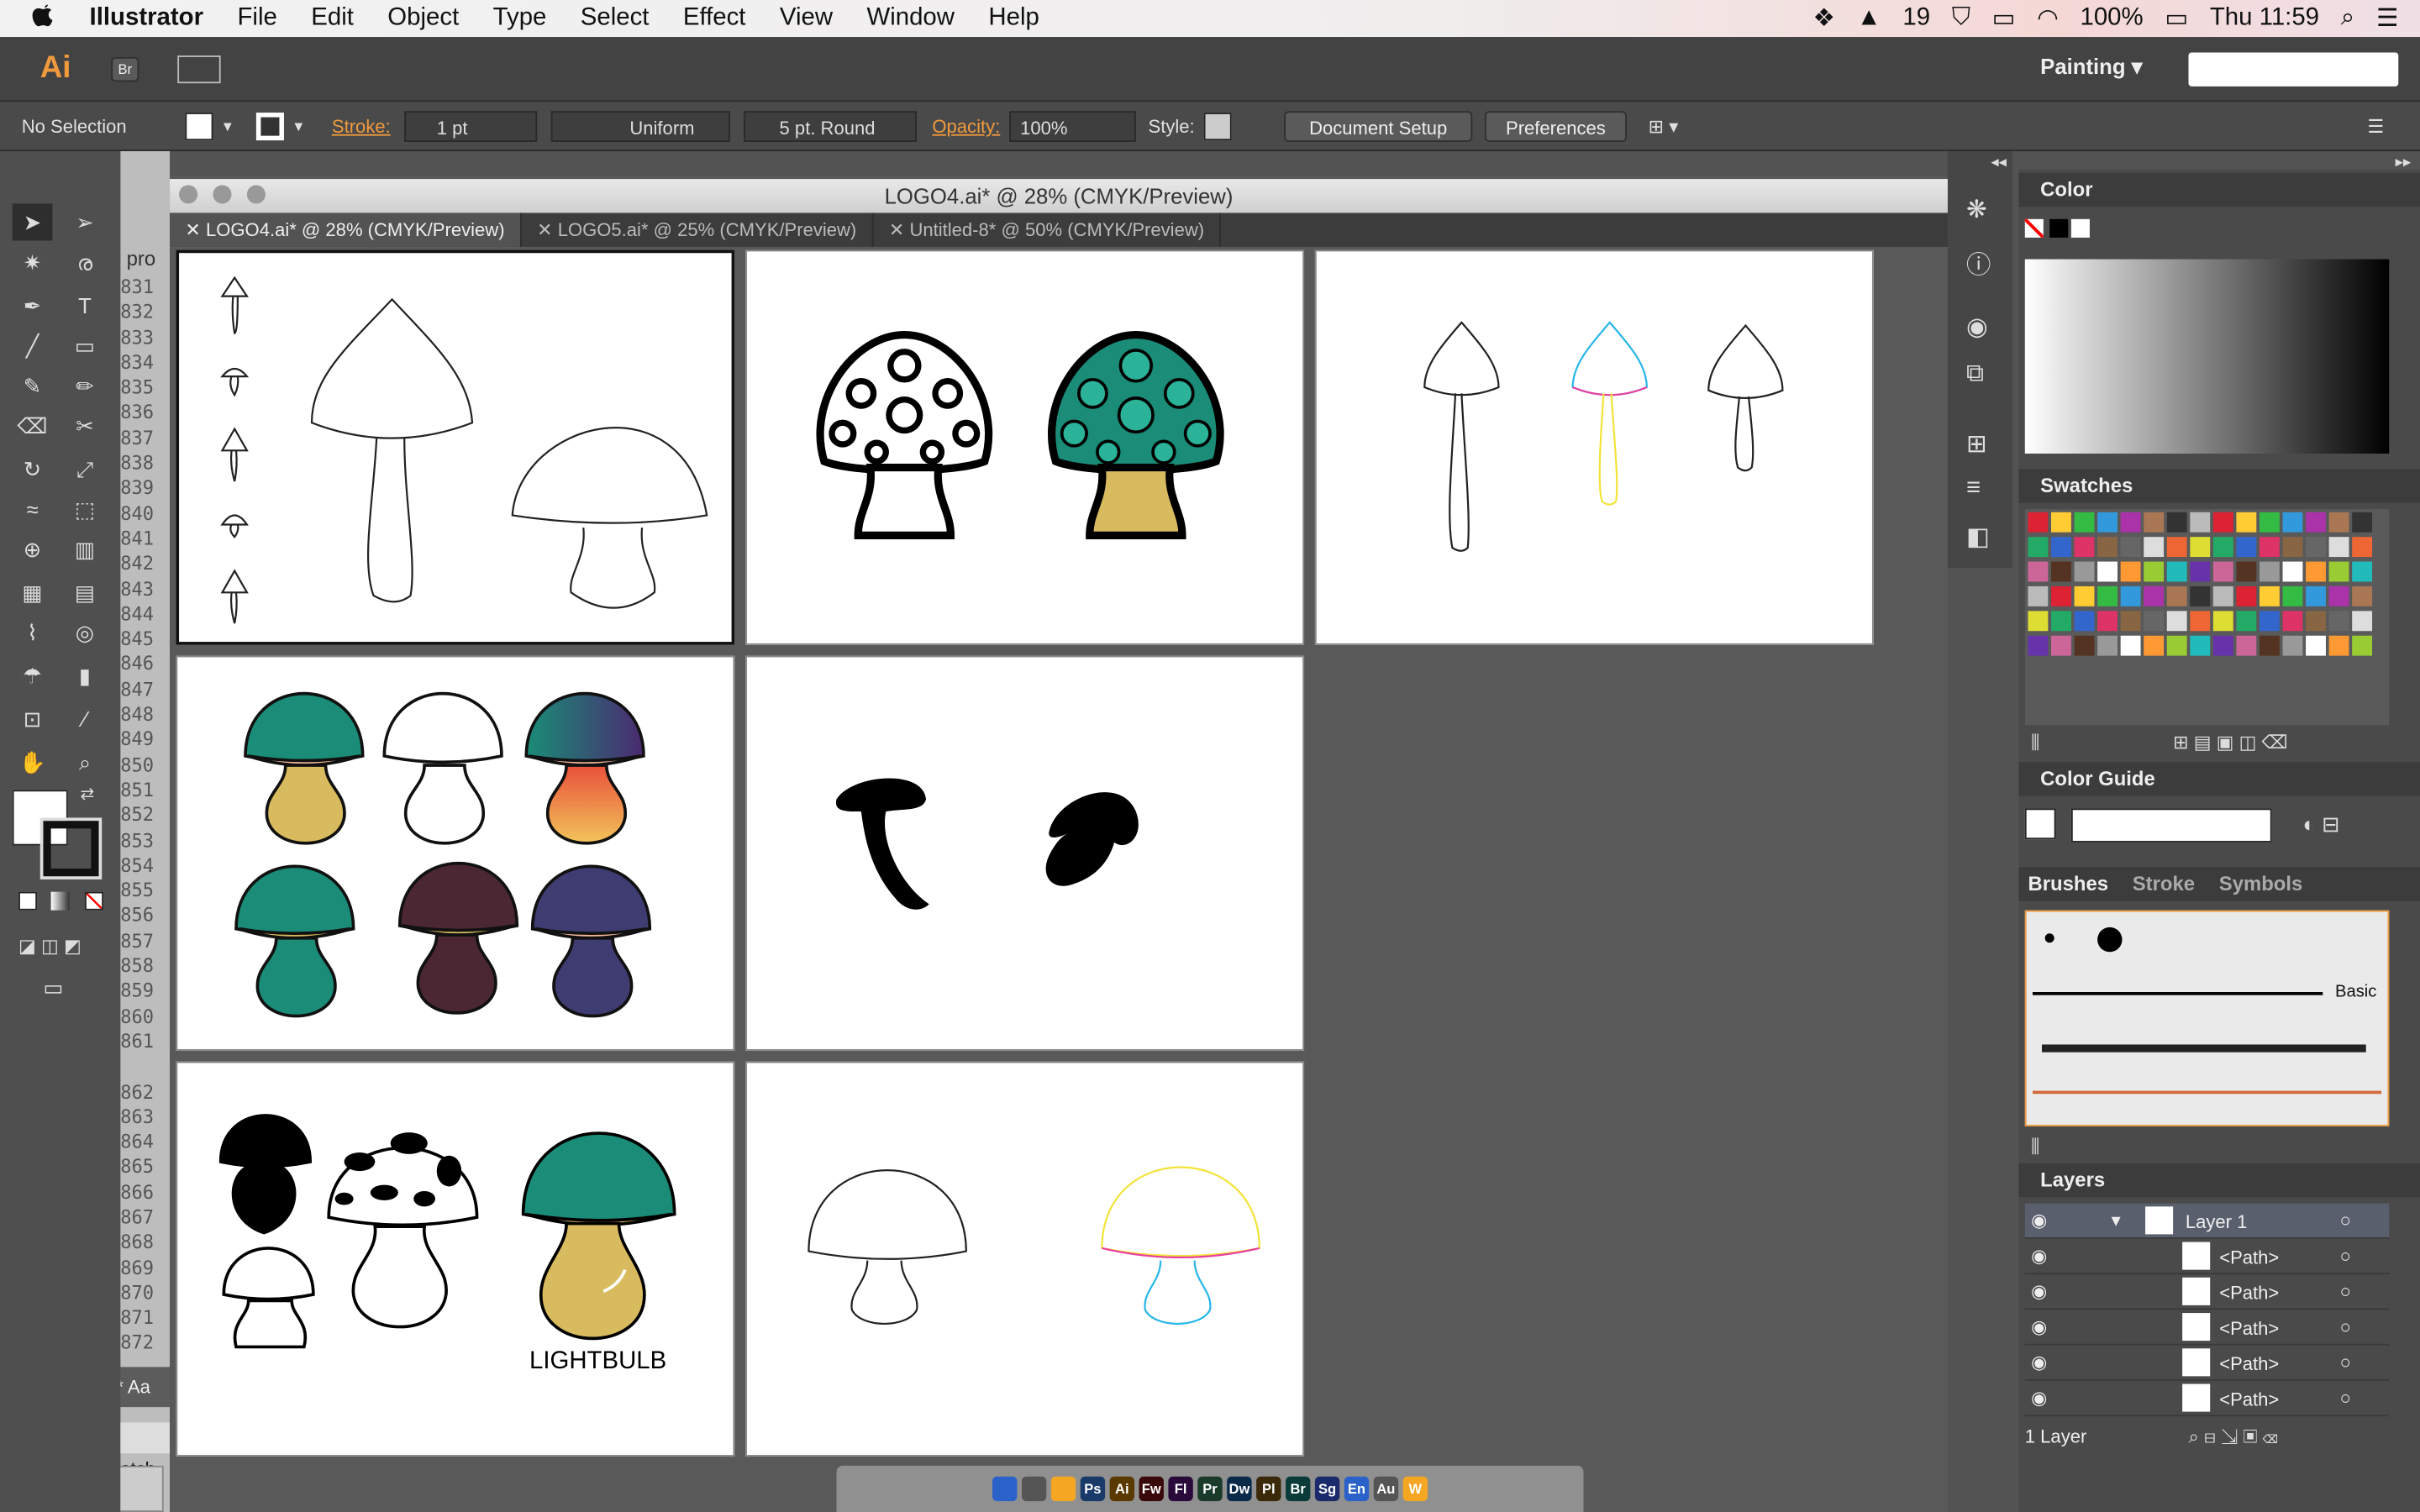 The width and height of the screenshot is (2420, 1512). Describe the element at coordinates (36, 18) in the screenshot. I see `apple-icon` at that location.